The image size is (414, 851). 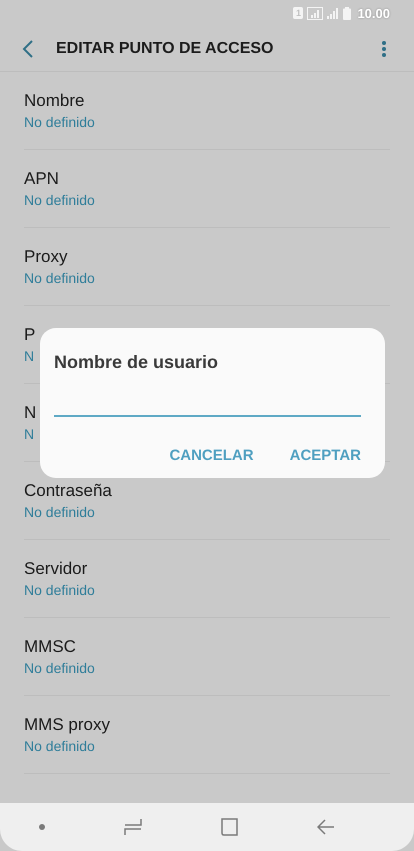 What do you see at coordinates (207, 579) in the screenshot?
I see `setting-item: Servidor No definido` at bounding box center [207, 579].